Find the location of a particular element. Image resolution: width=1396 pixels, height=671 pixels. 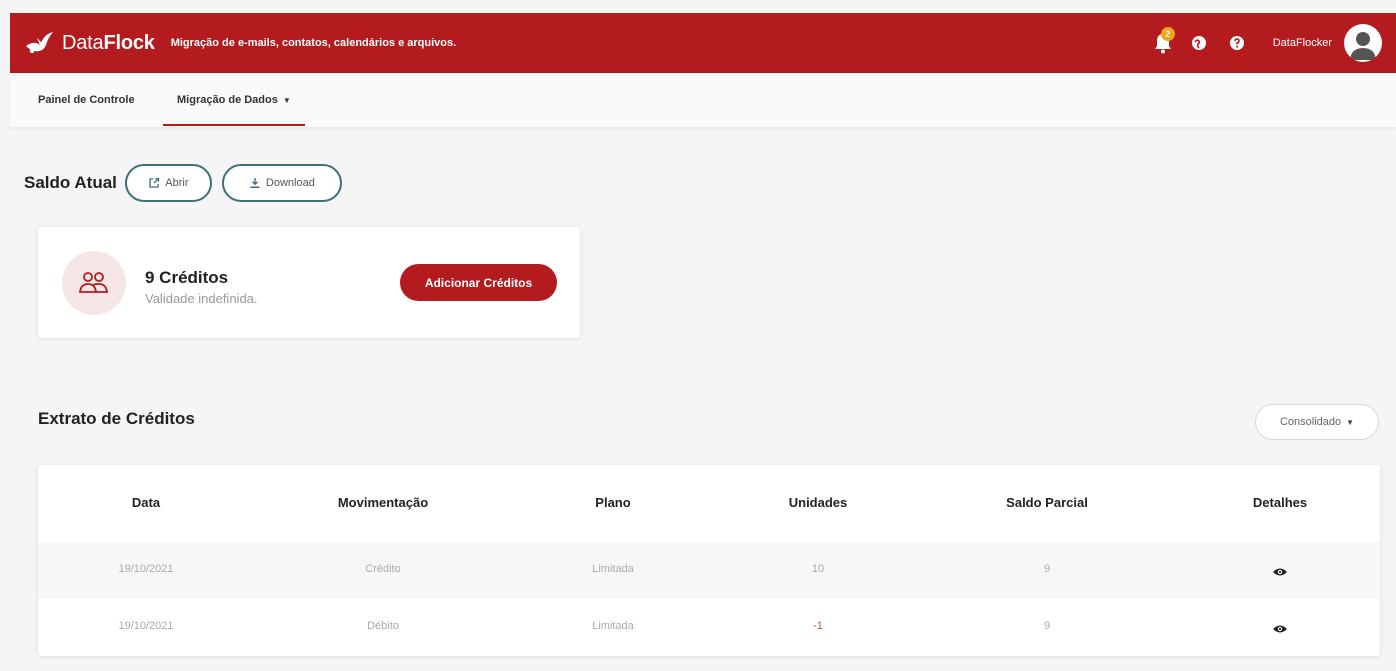

consolidated-dropdown-label: Consolidado is located at coordinates (1310, 422).